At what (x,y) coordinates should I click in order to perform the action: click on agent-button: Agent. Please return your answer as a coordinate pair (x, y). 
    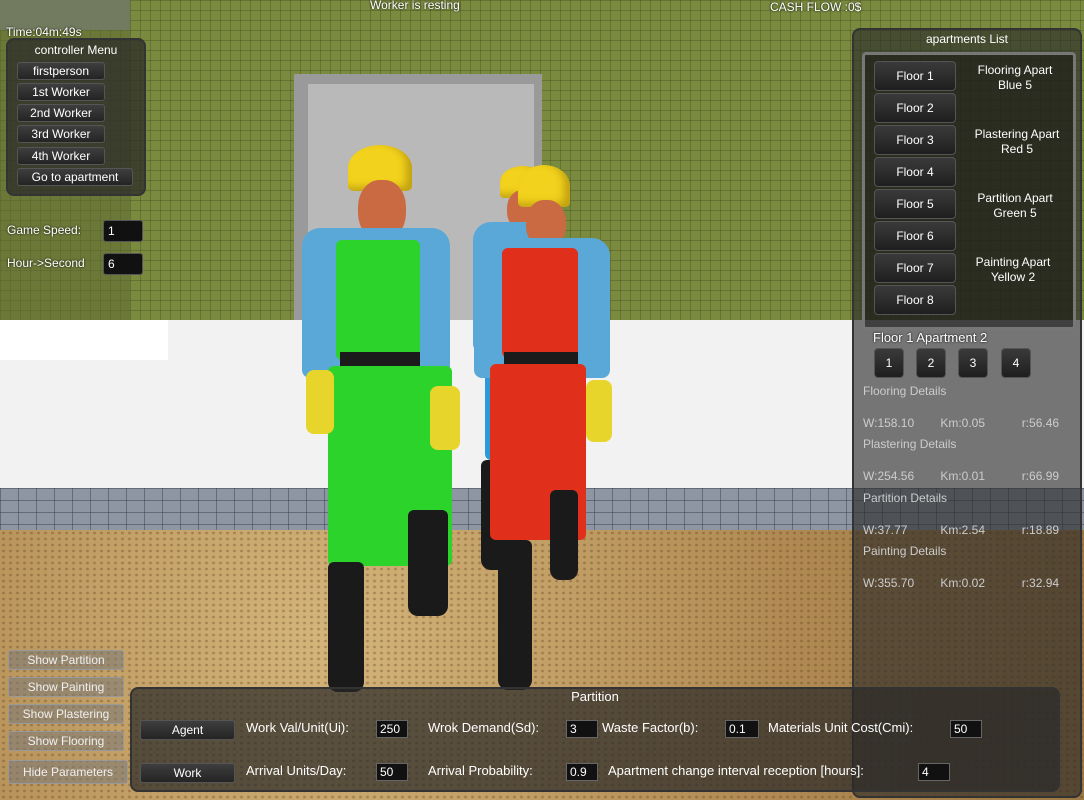
    Looking at the image, I should click on (187, 730).